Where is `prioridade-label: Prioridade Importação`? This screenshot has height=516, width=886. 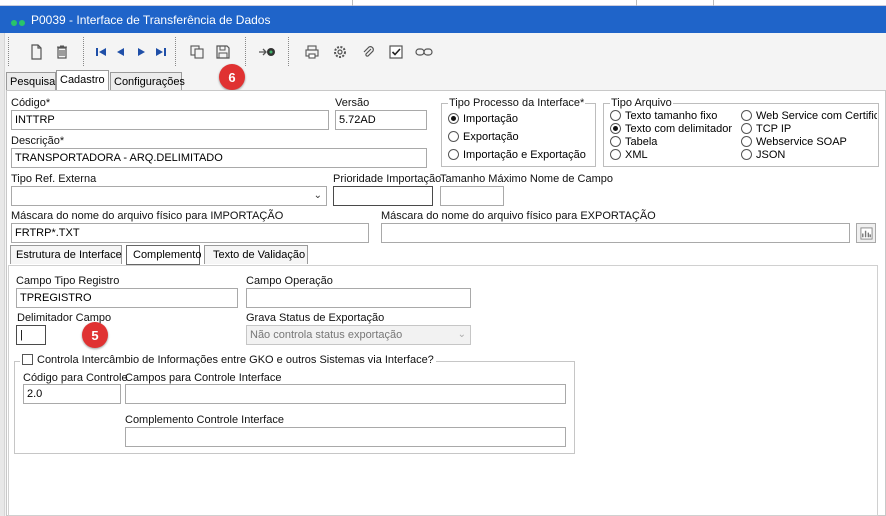
prioridade-label: Prioridade Importação is located at coordinates (387, 179).